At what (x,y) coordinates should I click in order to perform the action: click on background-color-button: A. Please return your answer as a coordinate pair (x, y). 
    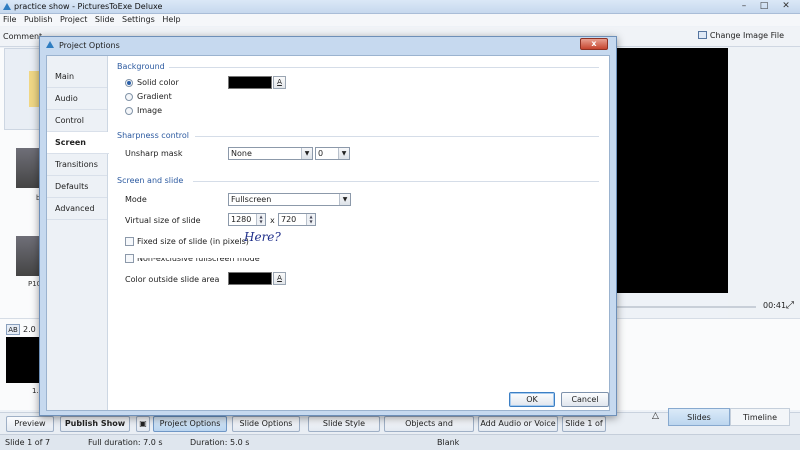
    Looking at the image, I should click on (279, 82).